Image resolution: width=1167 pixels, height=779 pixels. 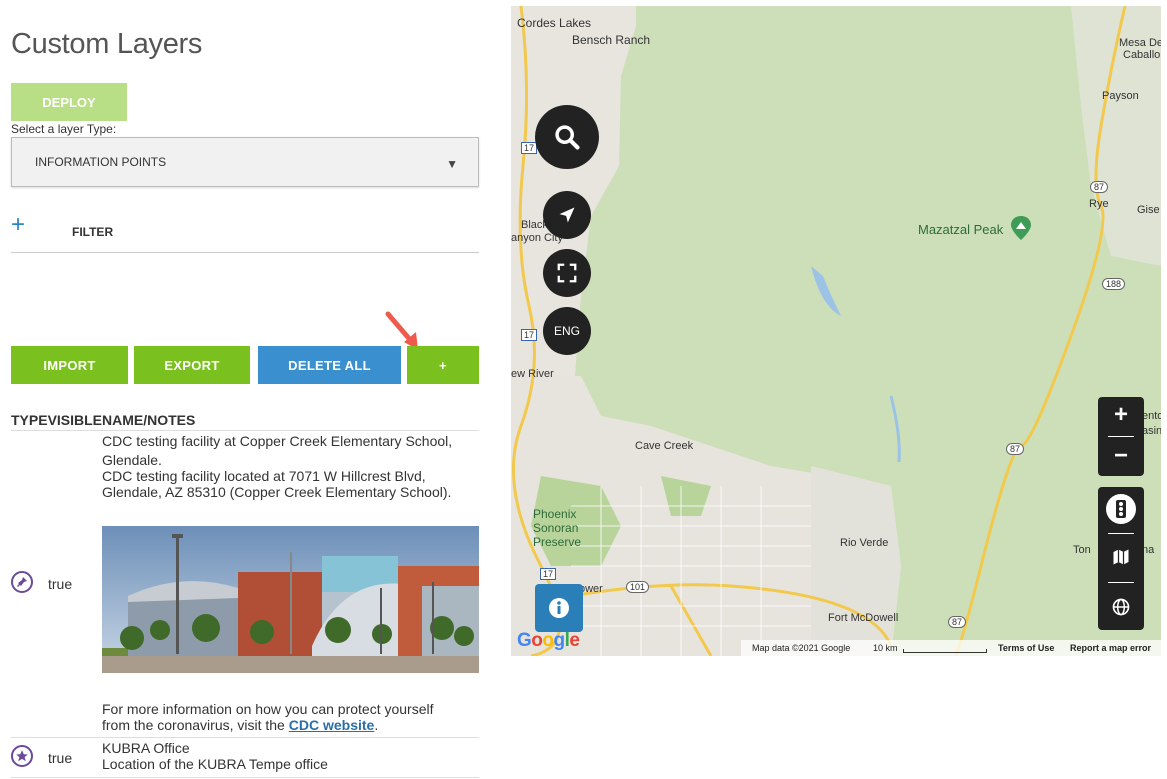 I want to click on map-label: Mesa De, so click(x=1140, y=43).